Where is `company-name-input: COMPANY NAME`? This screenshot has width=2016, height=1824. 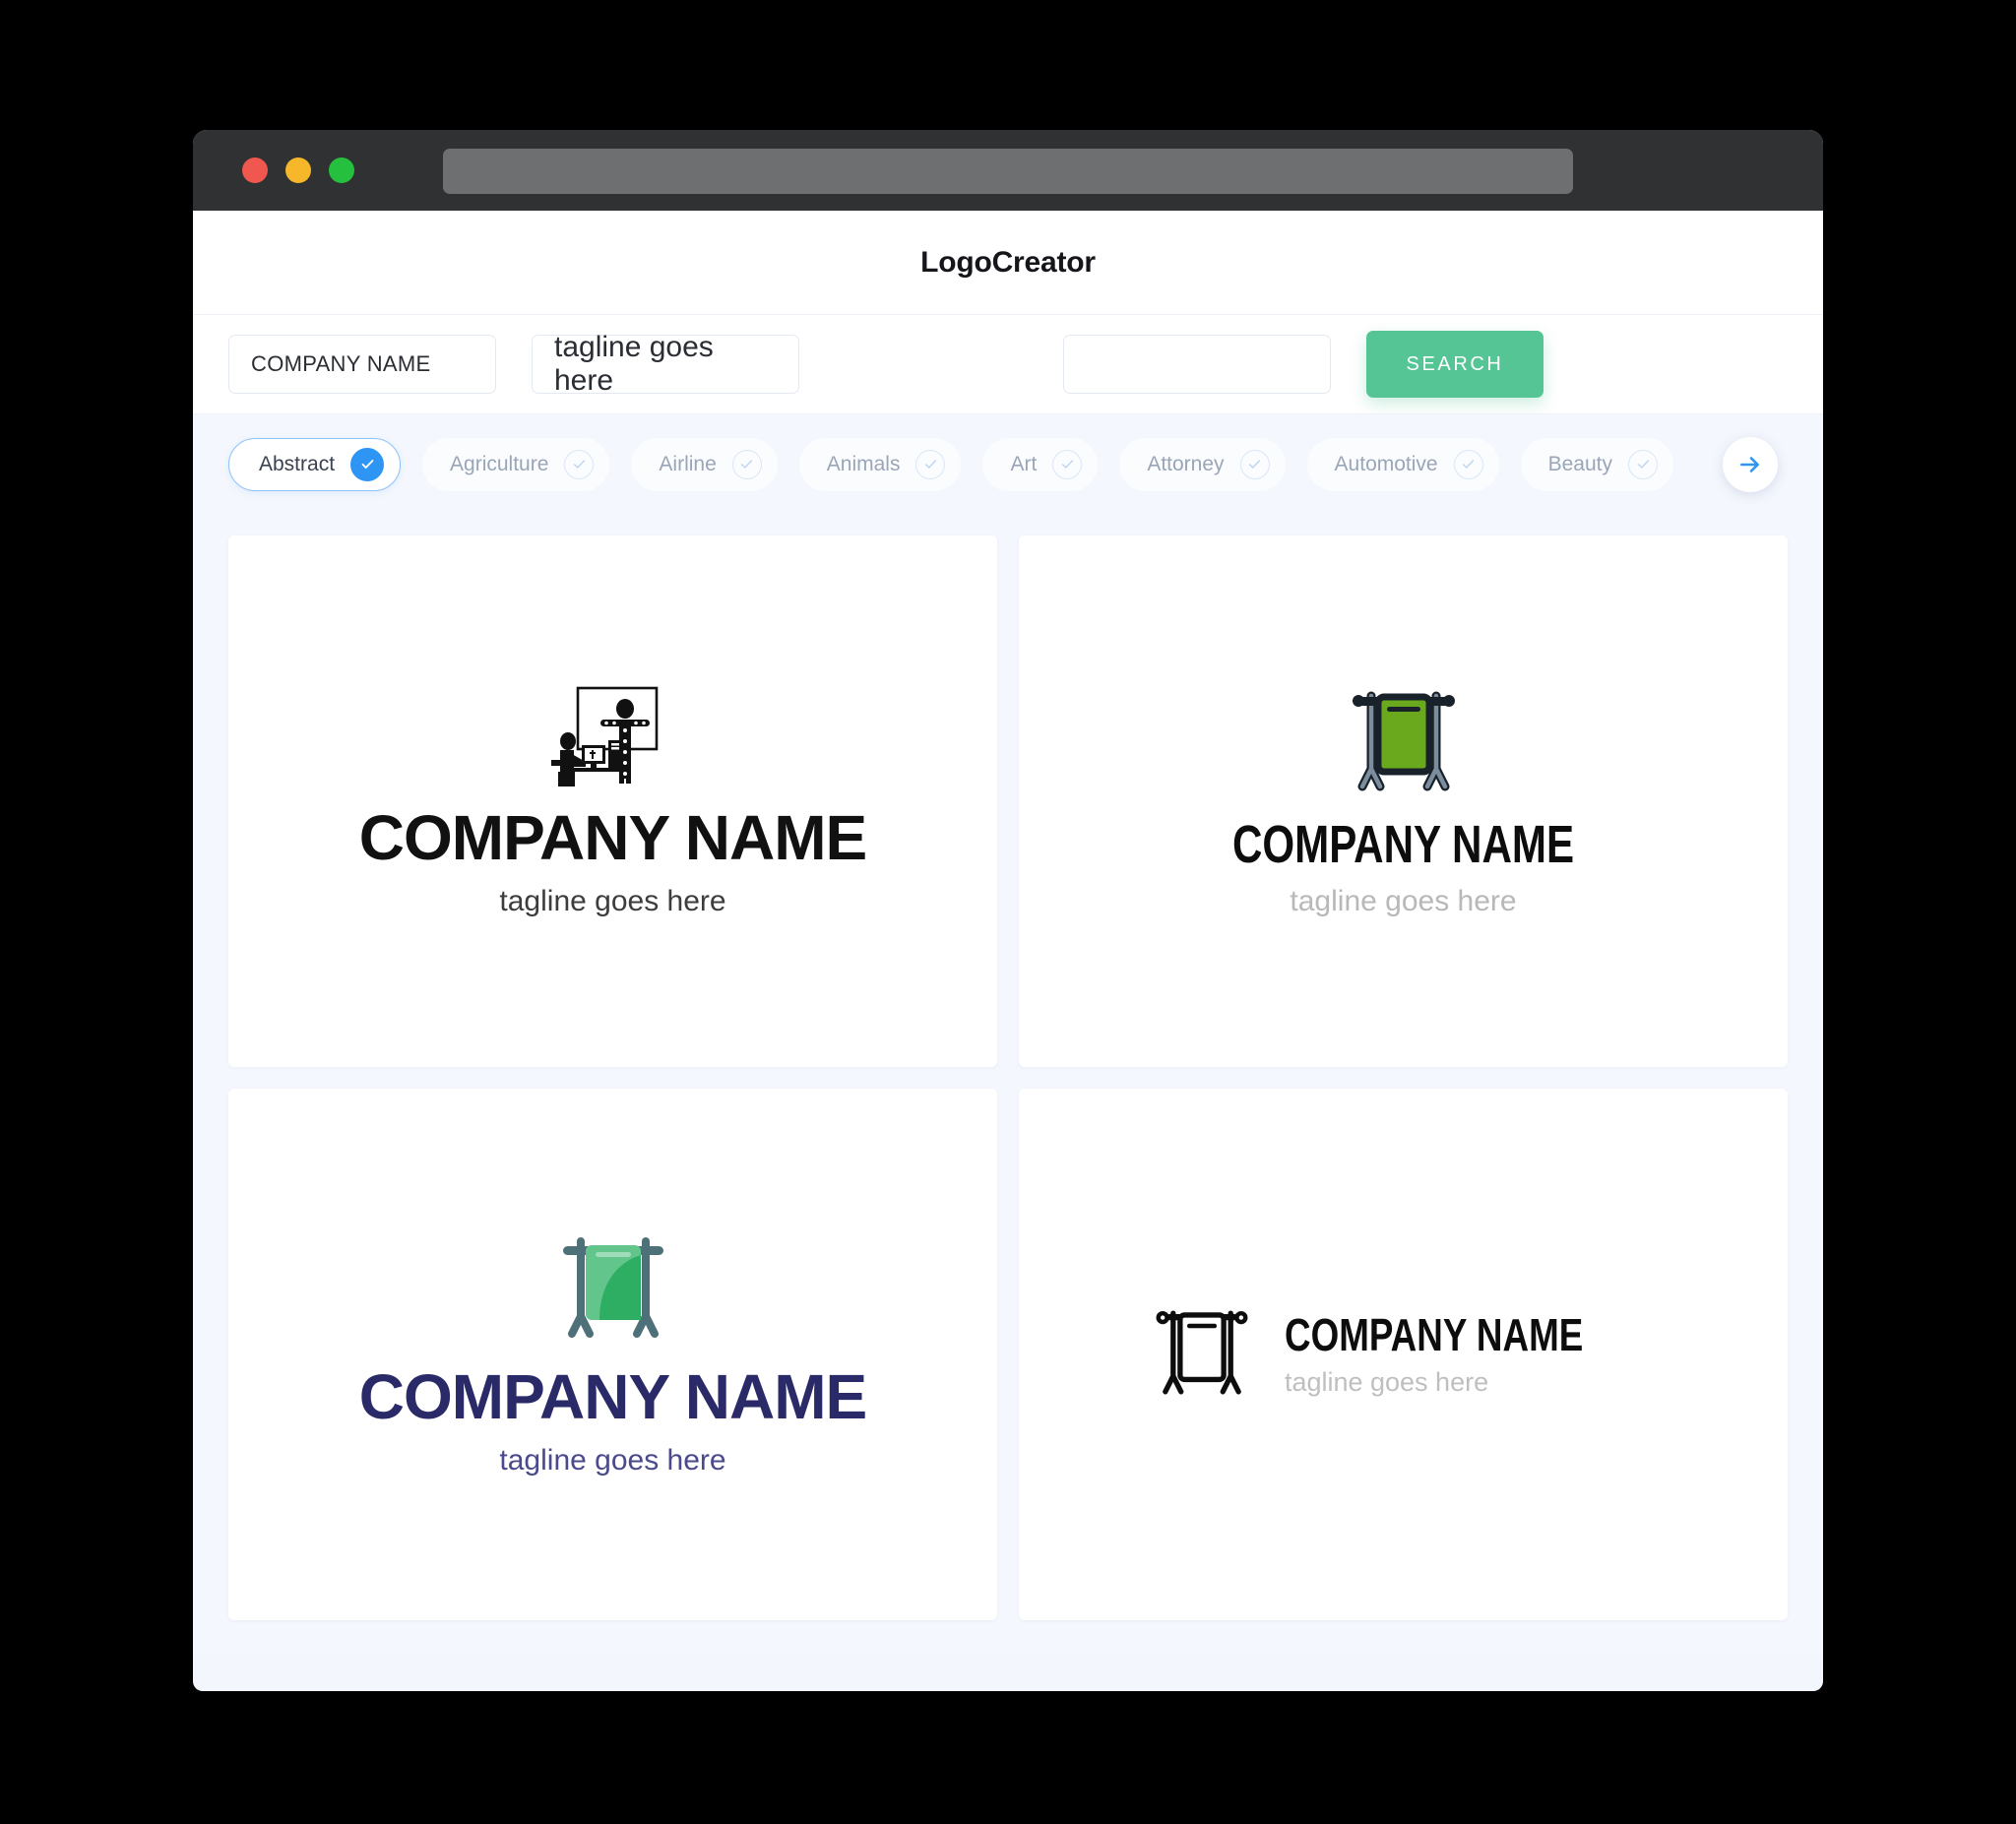
company-name-input: COMPANY NAME is located at coordinates (362, 365).